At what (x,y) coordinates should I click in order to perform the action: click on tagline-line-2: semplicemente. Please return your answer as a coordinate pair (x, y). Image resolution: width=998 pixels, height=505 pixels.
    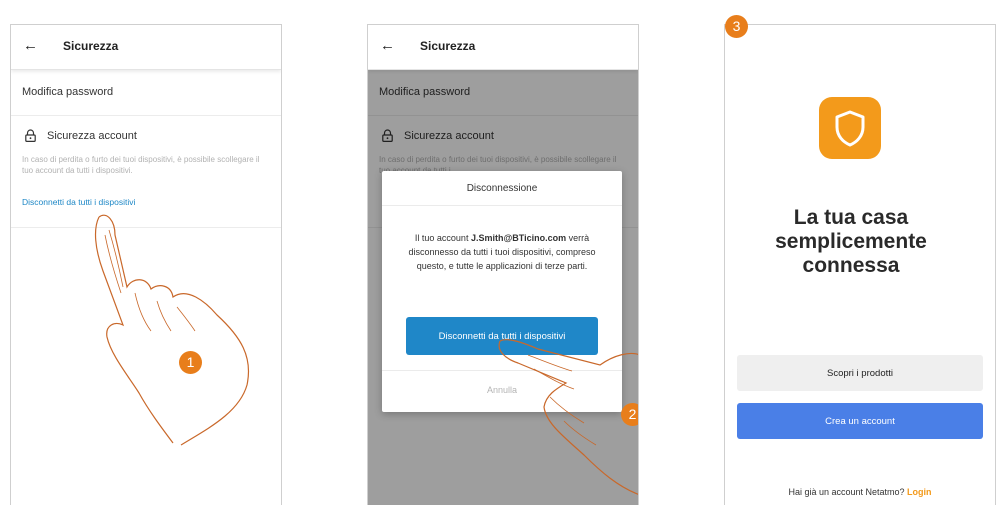
    Looking at the image, I should click on (851, 241).